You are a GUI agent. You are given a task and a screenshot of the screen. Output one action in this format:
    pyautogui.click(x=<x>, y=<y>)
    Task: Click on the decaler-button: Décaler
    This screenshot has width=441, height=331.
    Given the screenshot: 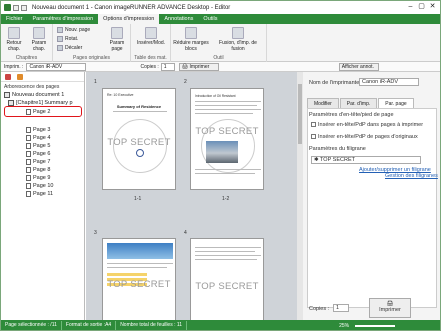 What is the action you would take?
    pyautogui.click(x=69, y=48)
    